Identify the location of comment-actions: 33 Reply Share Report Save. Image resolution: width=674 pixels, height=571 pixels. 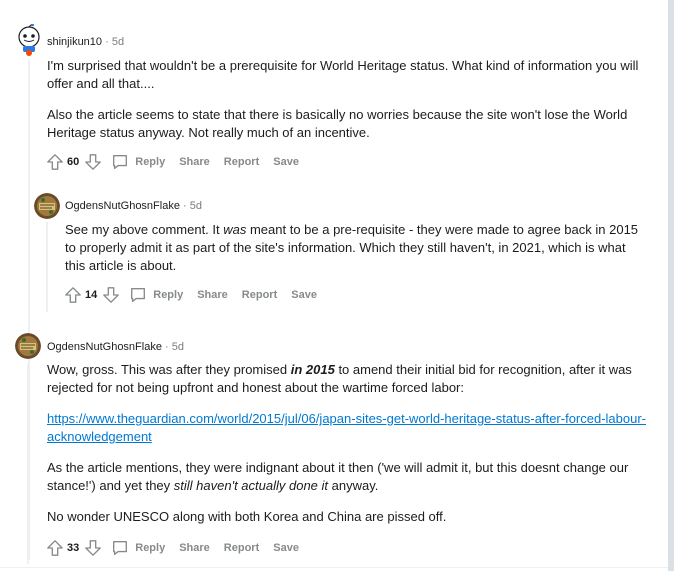
(179, 548).